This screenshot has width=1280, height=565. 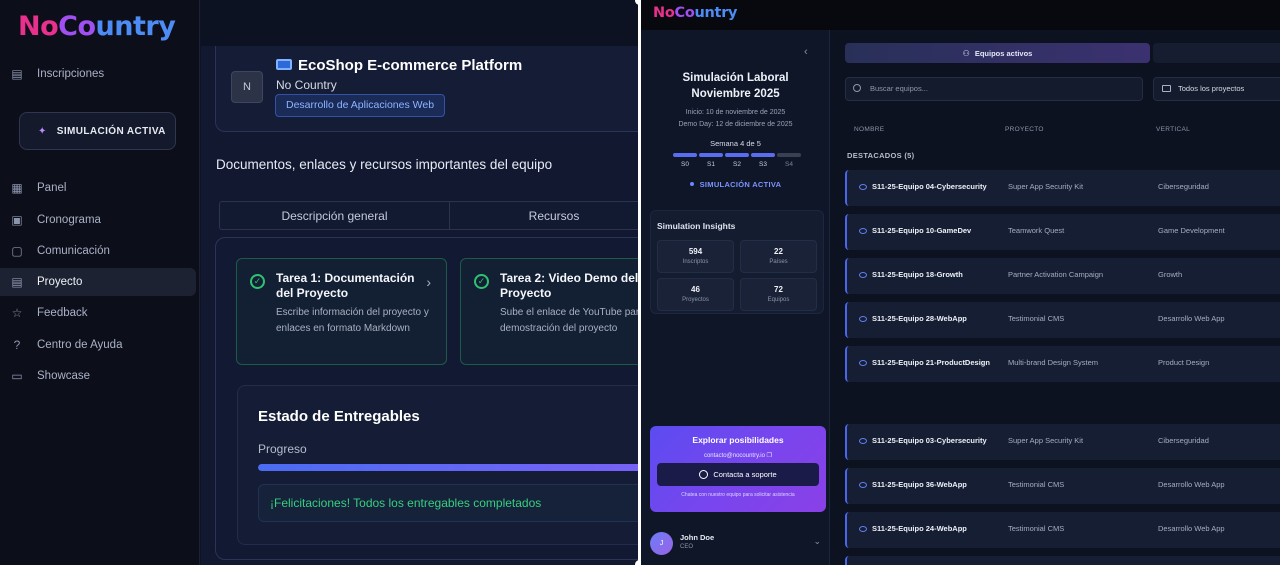 I want to click on simulation-active-label: SIMULACIÓN ACTIVA, so click(x=111, y=131).